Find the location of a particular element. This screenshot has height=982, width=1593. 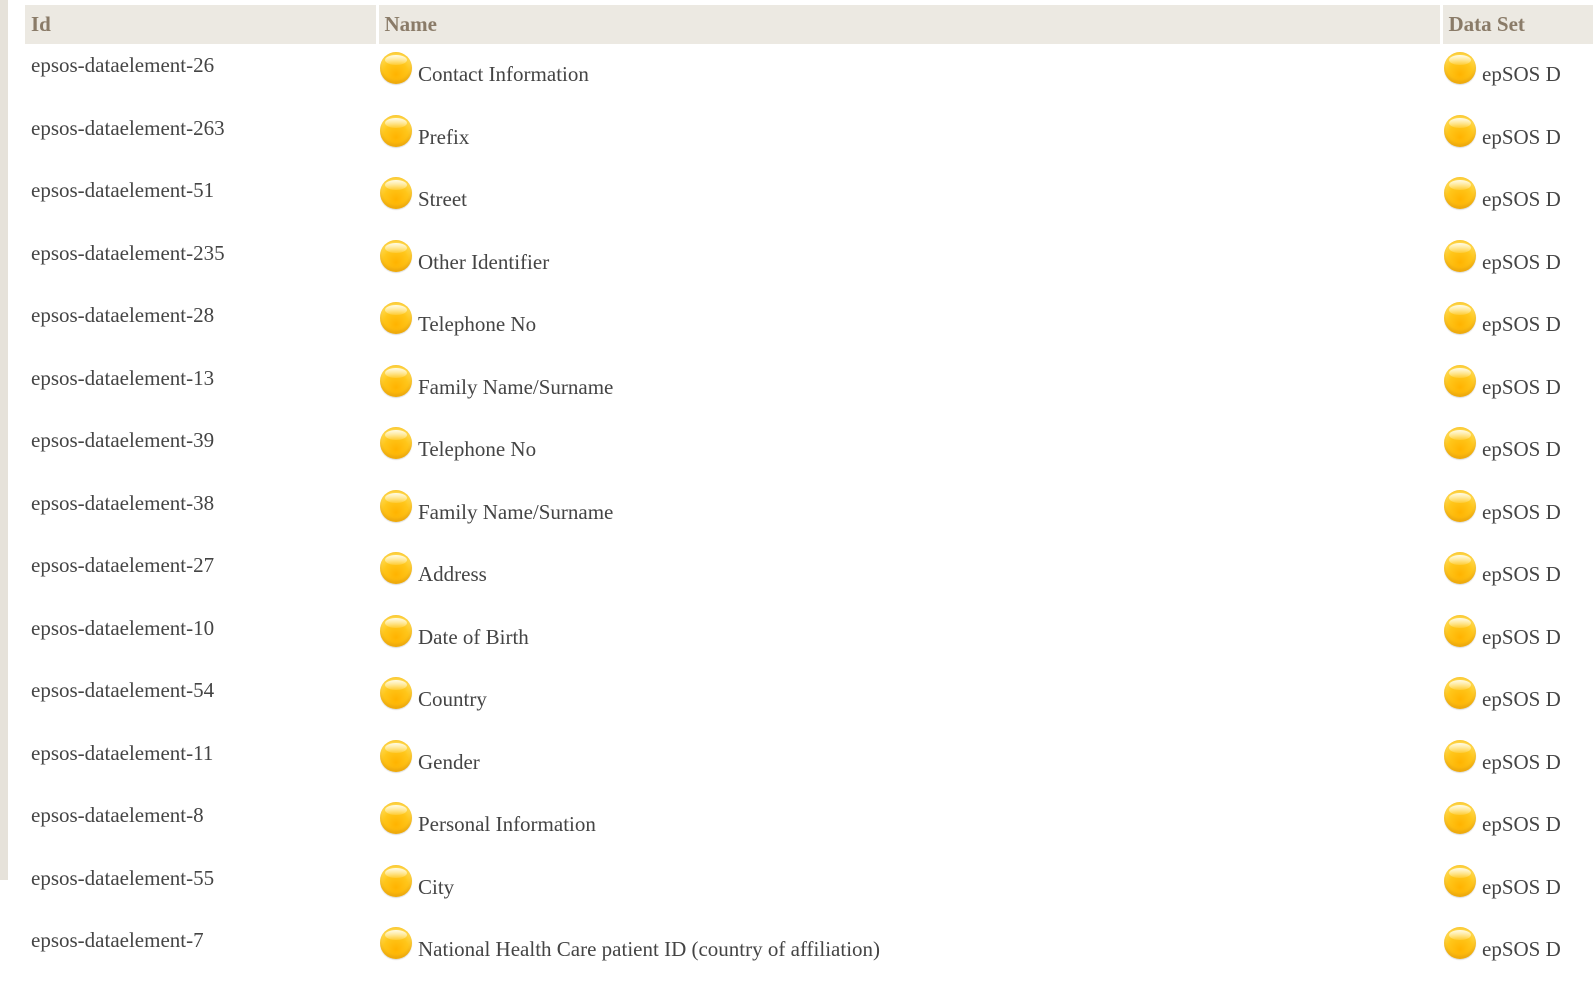

row-name-cell: Contact Information is located at coordinates (909, 75).